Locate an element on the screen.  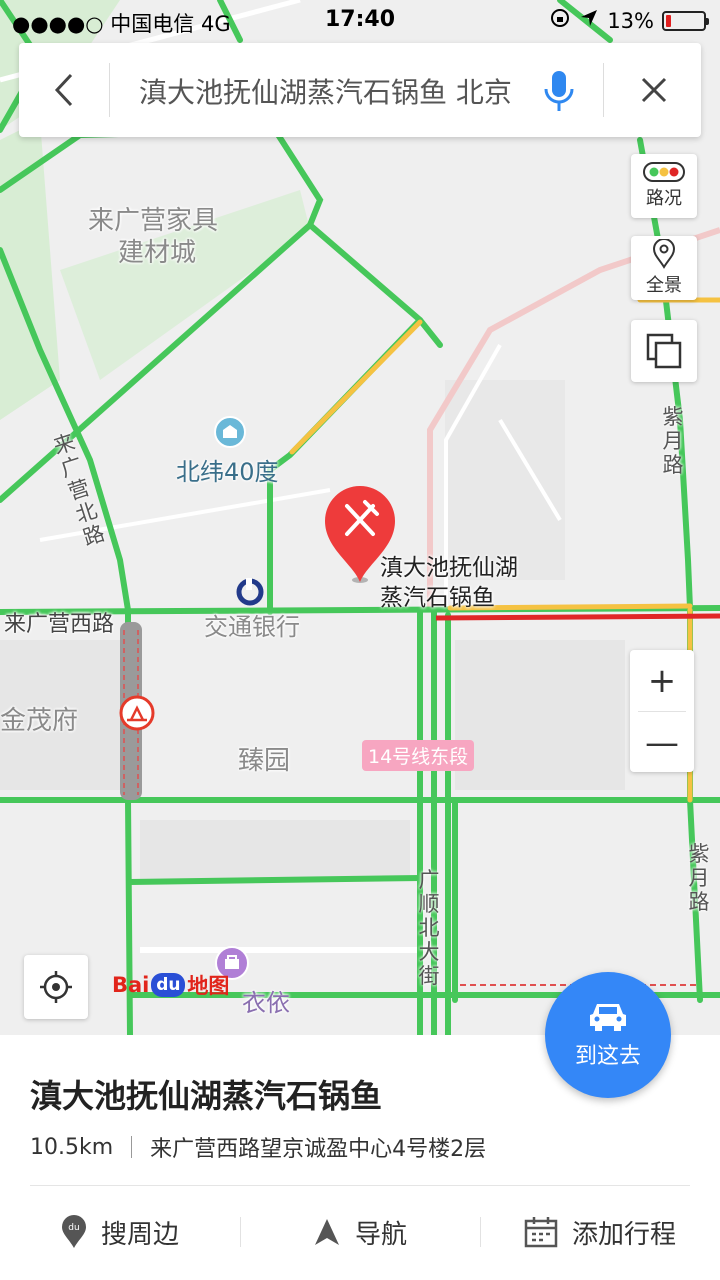
battery-level is located at coordinates (668, 20).